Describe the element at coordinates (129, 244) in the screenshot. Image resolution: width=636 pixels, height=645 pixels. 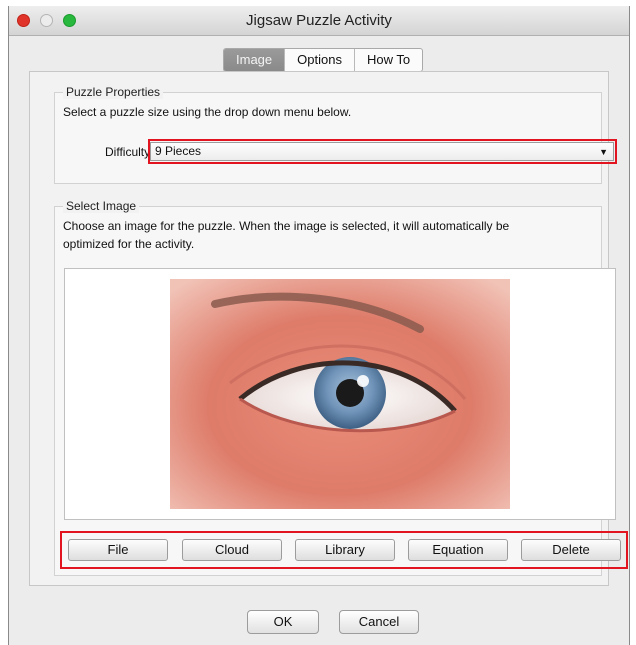
I see `select-image-description-line2: optimized for the activity.` at that location.